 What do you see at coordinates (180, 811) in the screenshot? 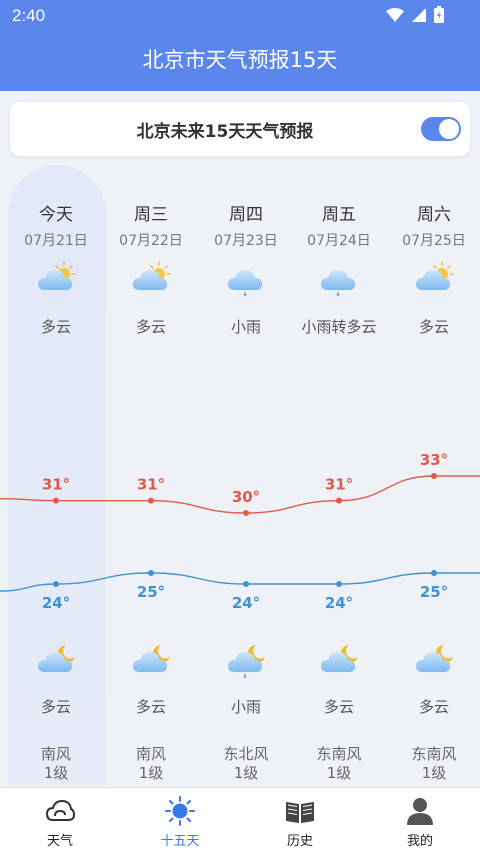
I see `sun-icon` at bounding box center [180, 811].